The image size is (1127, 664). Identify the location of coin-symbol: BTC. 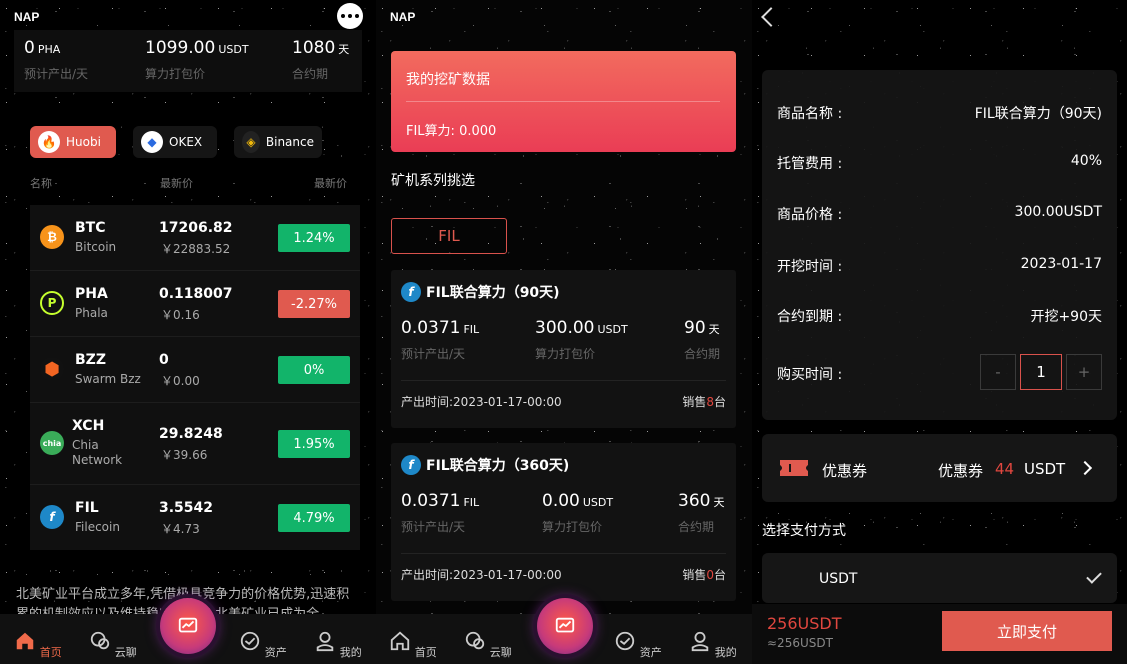
(90, 228).